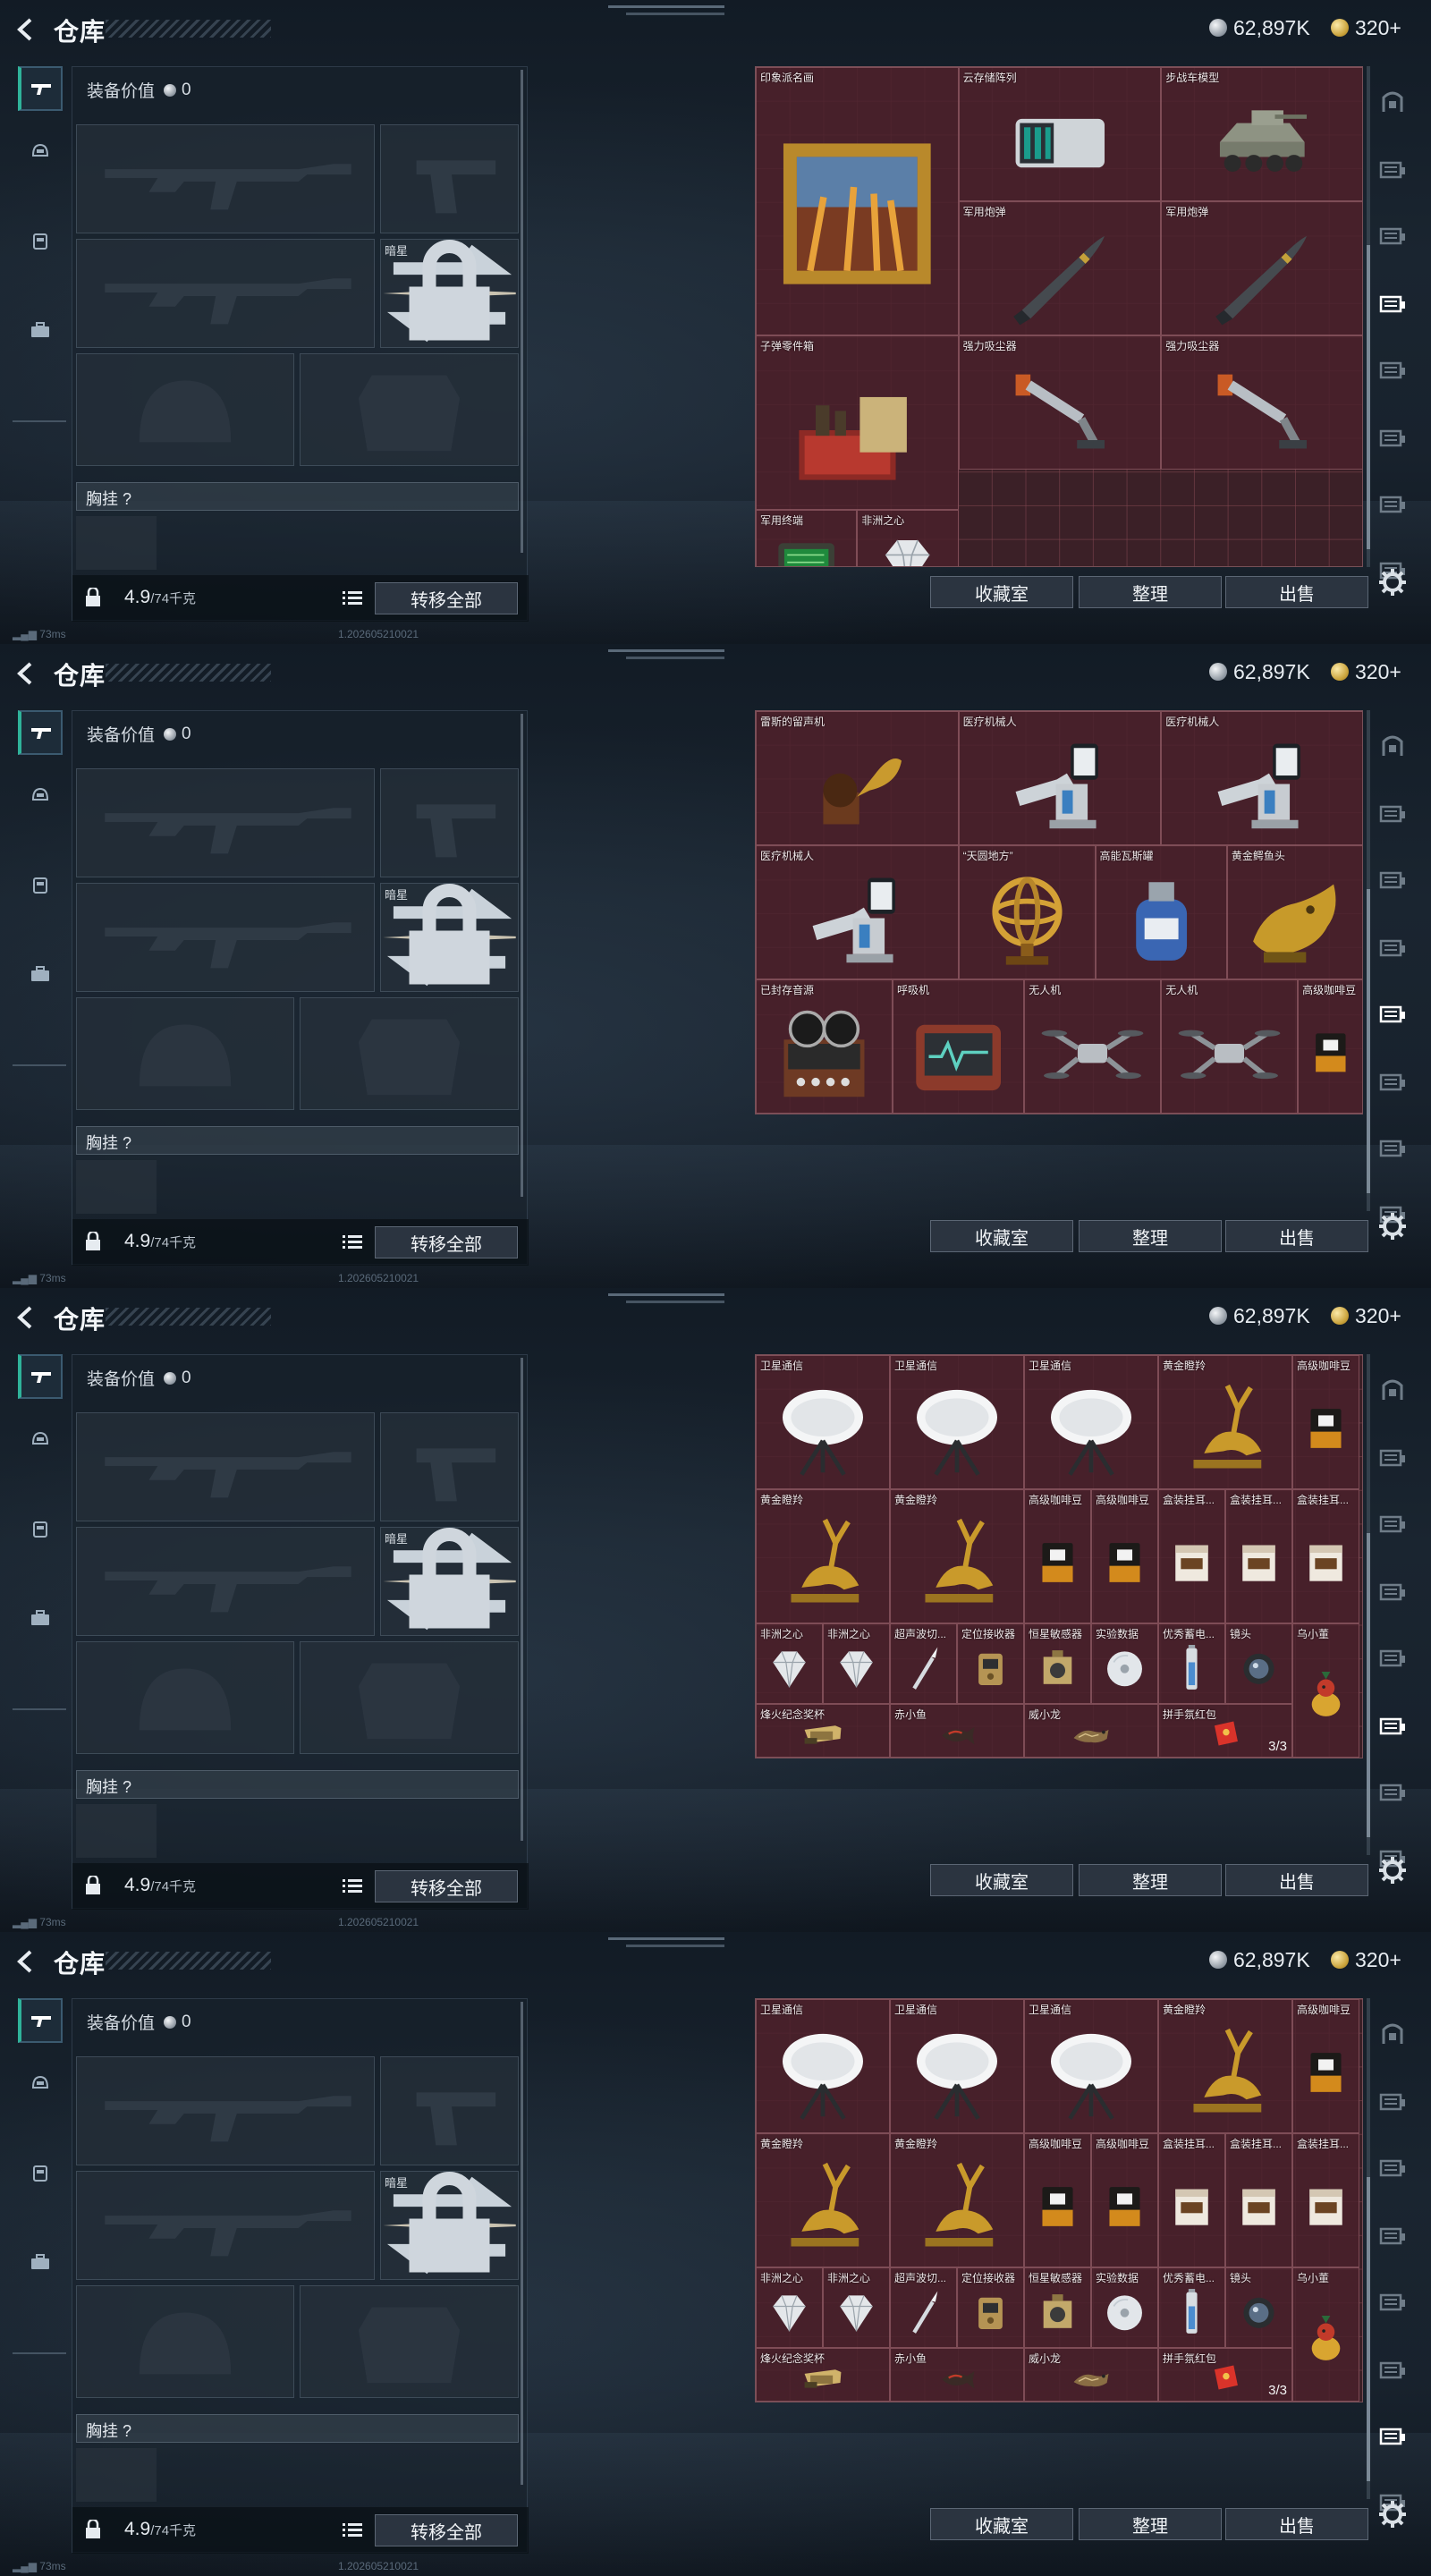 The height and width of the screenshot is (2576, 1431). I want to click on stash-item: 步战车模型, so click(1262, 134).